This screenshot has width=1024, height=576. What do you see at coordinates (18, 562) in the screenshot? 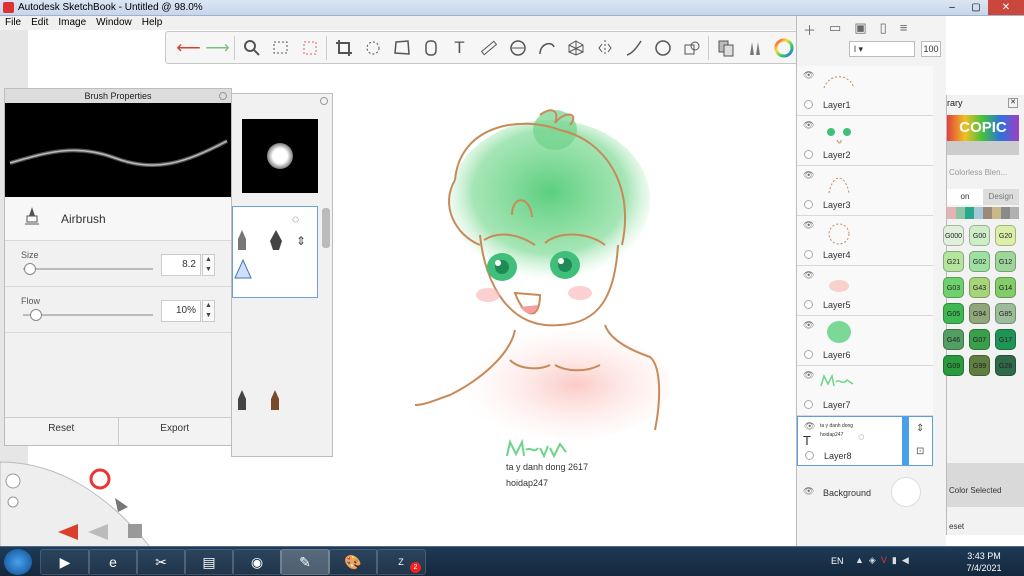
I see `start-button` at bounding box center [18, 562].